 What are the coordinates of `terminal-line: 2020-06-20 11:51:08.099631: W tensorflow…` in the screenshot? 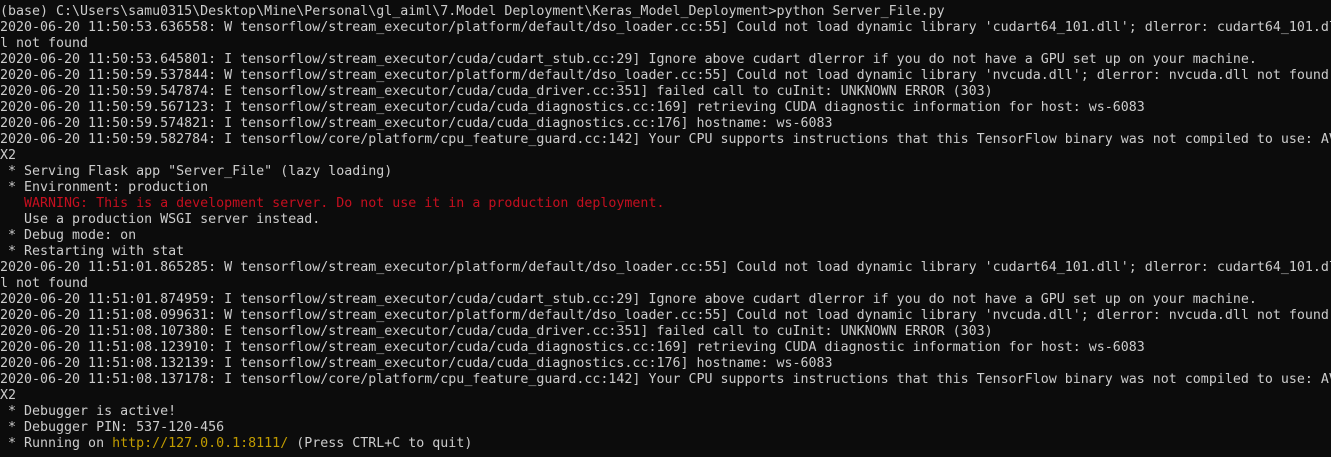 It's located at (664, 315).